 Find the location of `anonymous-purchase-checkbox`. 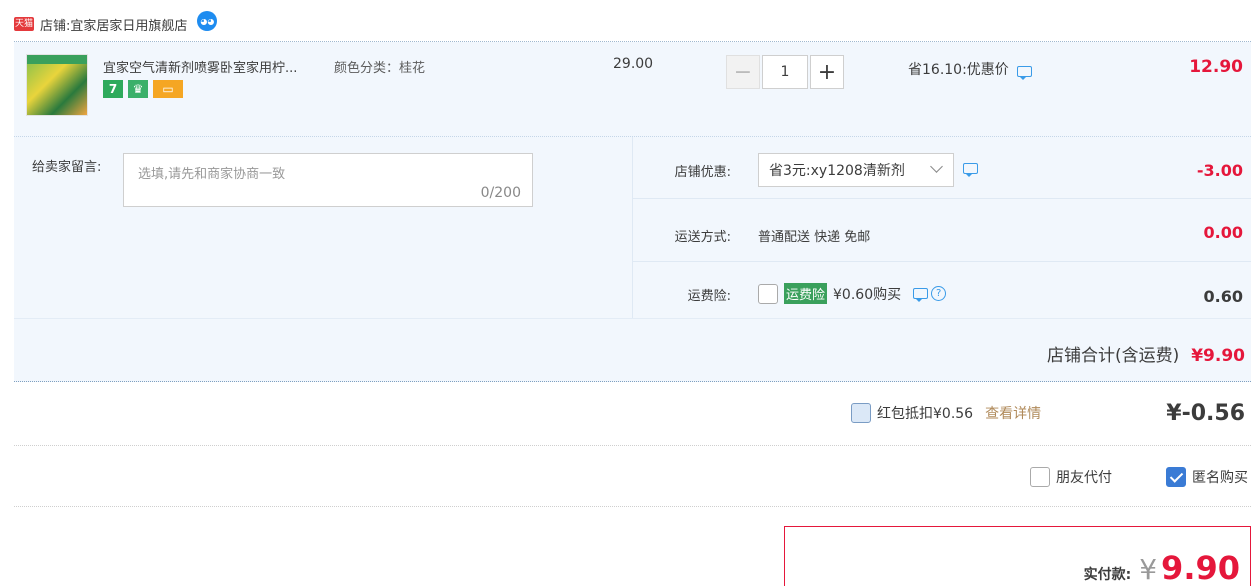

anonymous-purchase-checkbox is located at coordinates (1176, 477).